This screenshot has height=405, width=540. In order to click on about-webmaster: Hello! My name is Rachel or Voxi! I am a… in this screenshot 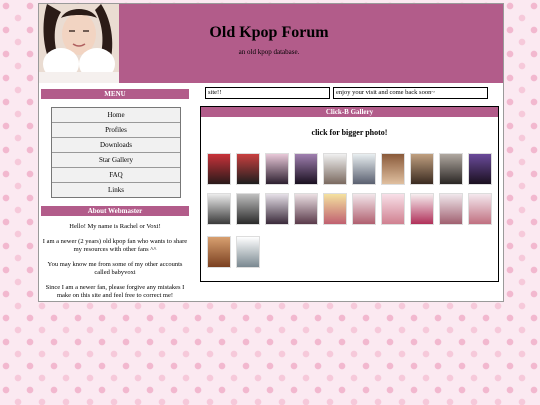, I will do `click(115, 261)`.